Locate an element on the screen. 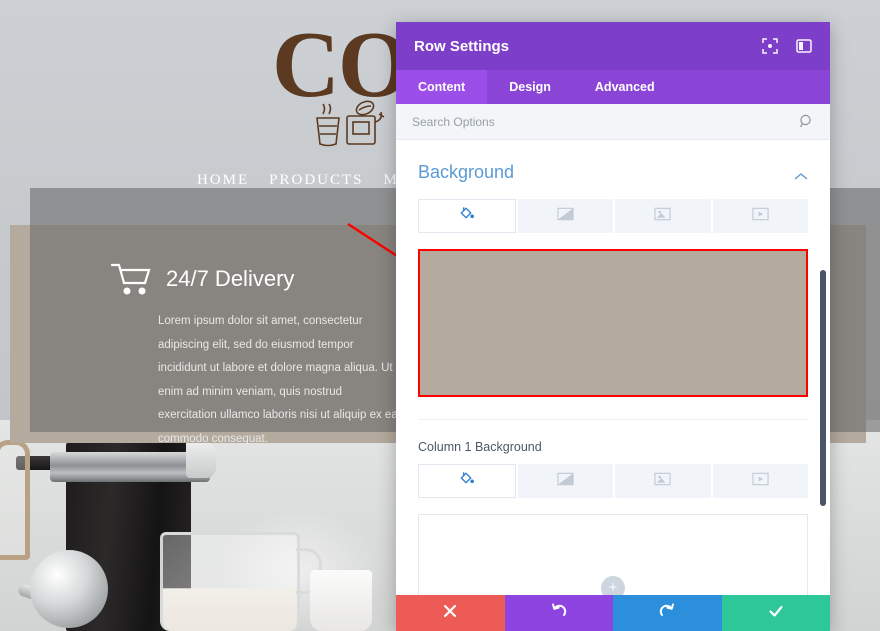 The height and width of the screenshot is (631, 880). nav-item-home: HOME is located at coordinates (223, 180).